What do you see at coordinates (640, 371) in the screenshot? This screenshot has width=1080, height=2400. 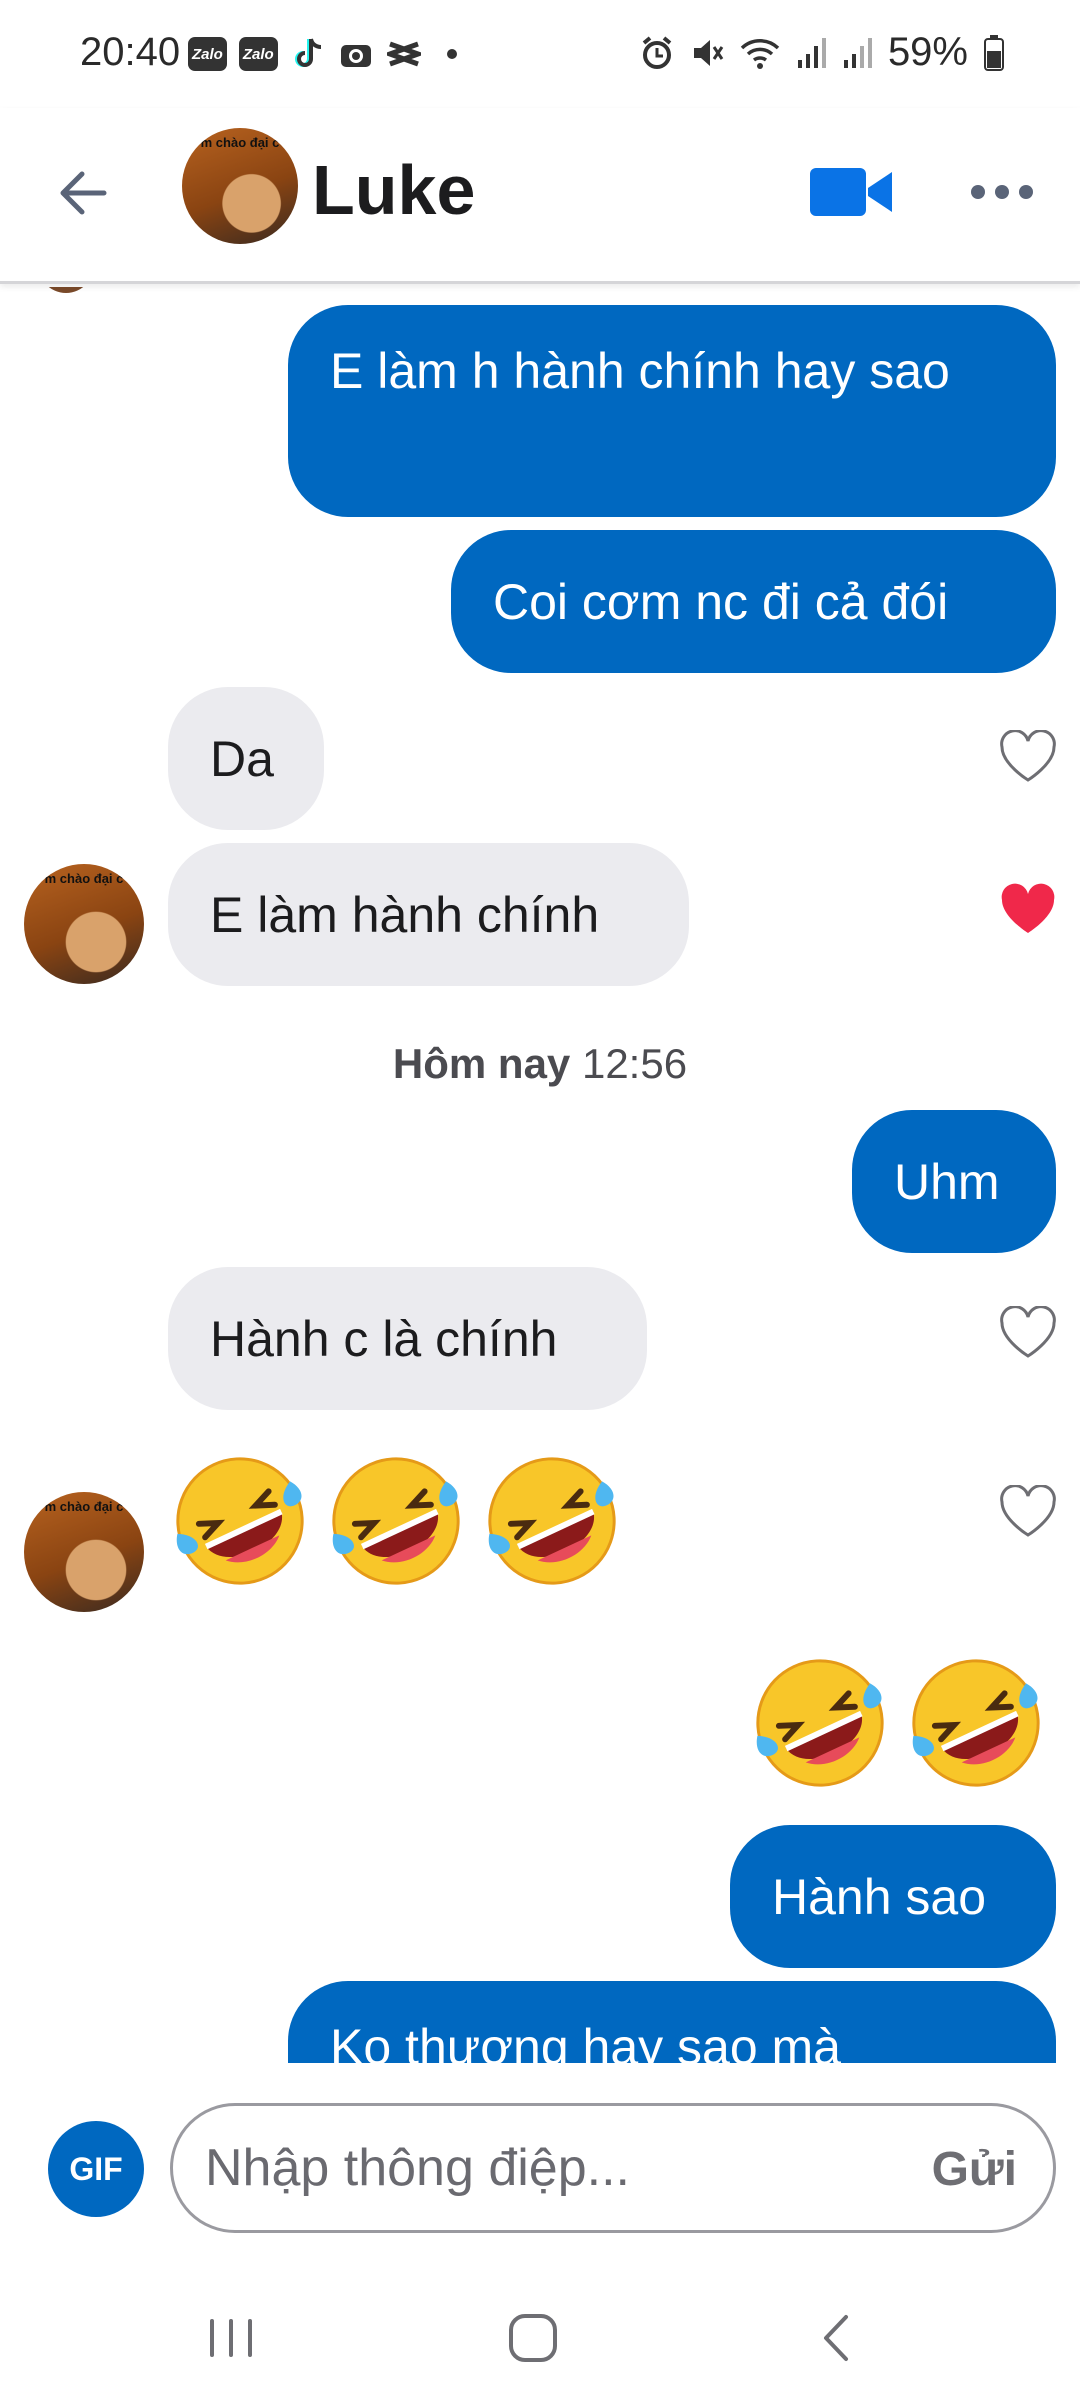 I see `message-text: E làm h hành chính hay sao` at bounding box center [640, 371].